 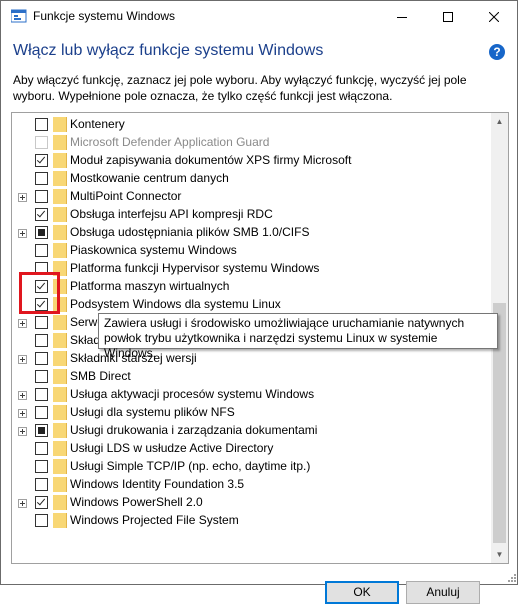 What do you see at coordinates (499, 121) in the screenshot?
I see `scroll-up-arrow-icon: ▲` at bounding box center [499, 121].